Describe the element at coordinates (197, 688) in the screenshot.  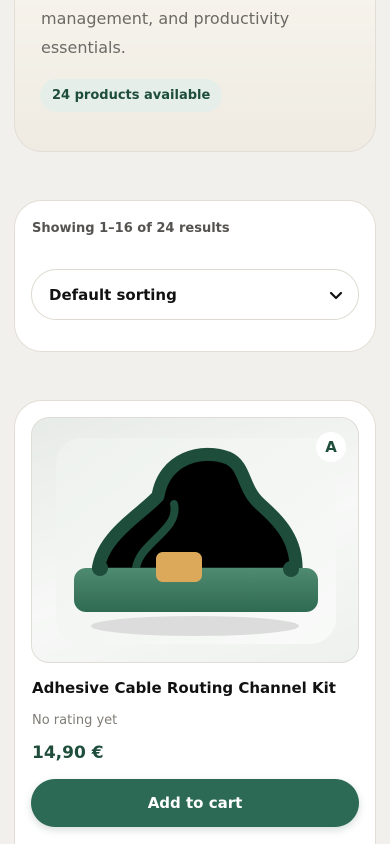
I see `product-title: Adhesive Cable Routing Channel Kit` at that location.